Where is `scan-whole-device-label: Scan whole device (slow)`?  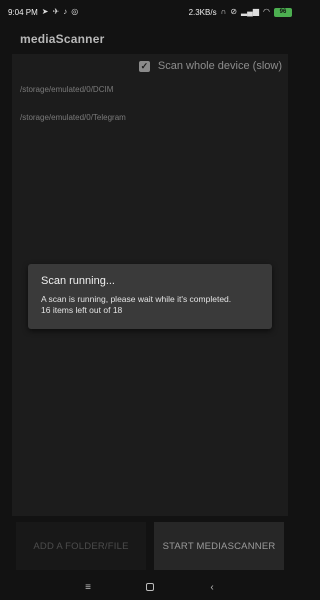
scan-whole-device-label: Scan whole device (slow) is located at coordinates (219, 66).